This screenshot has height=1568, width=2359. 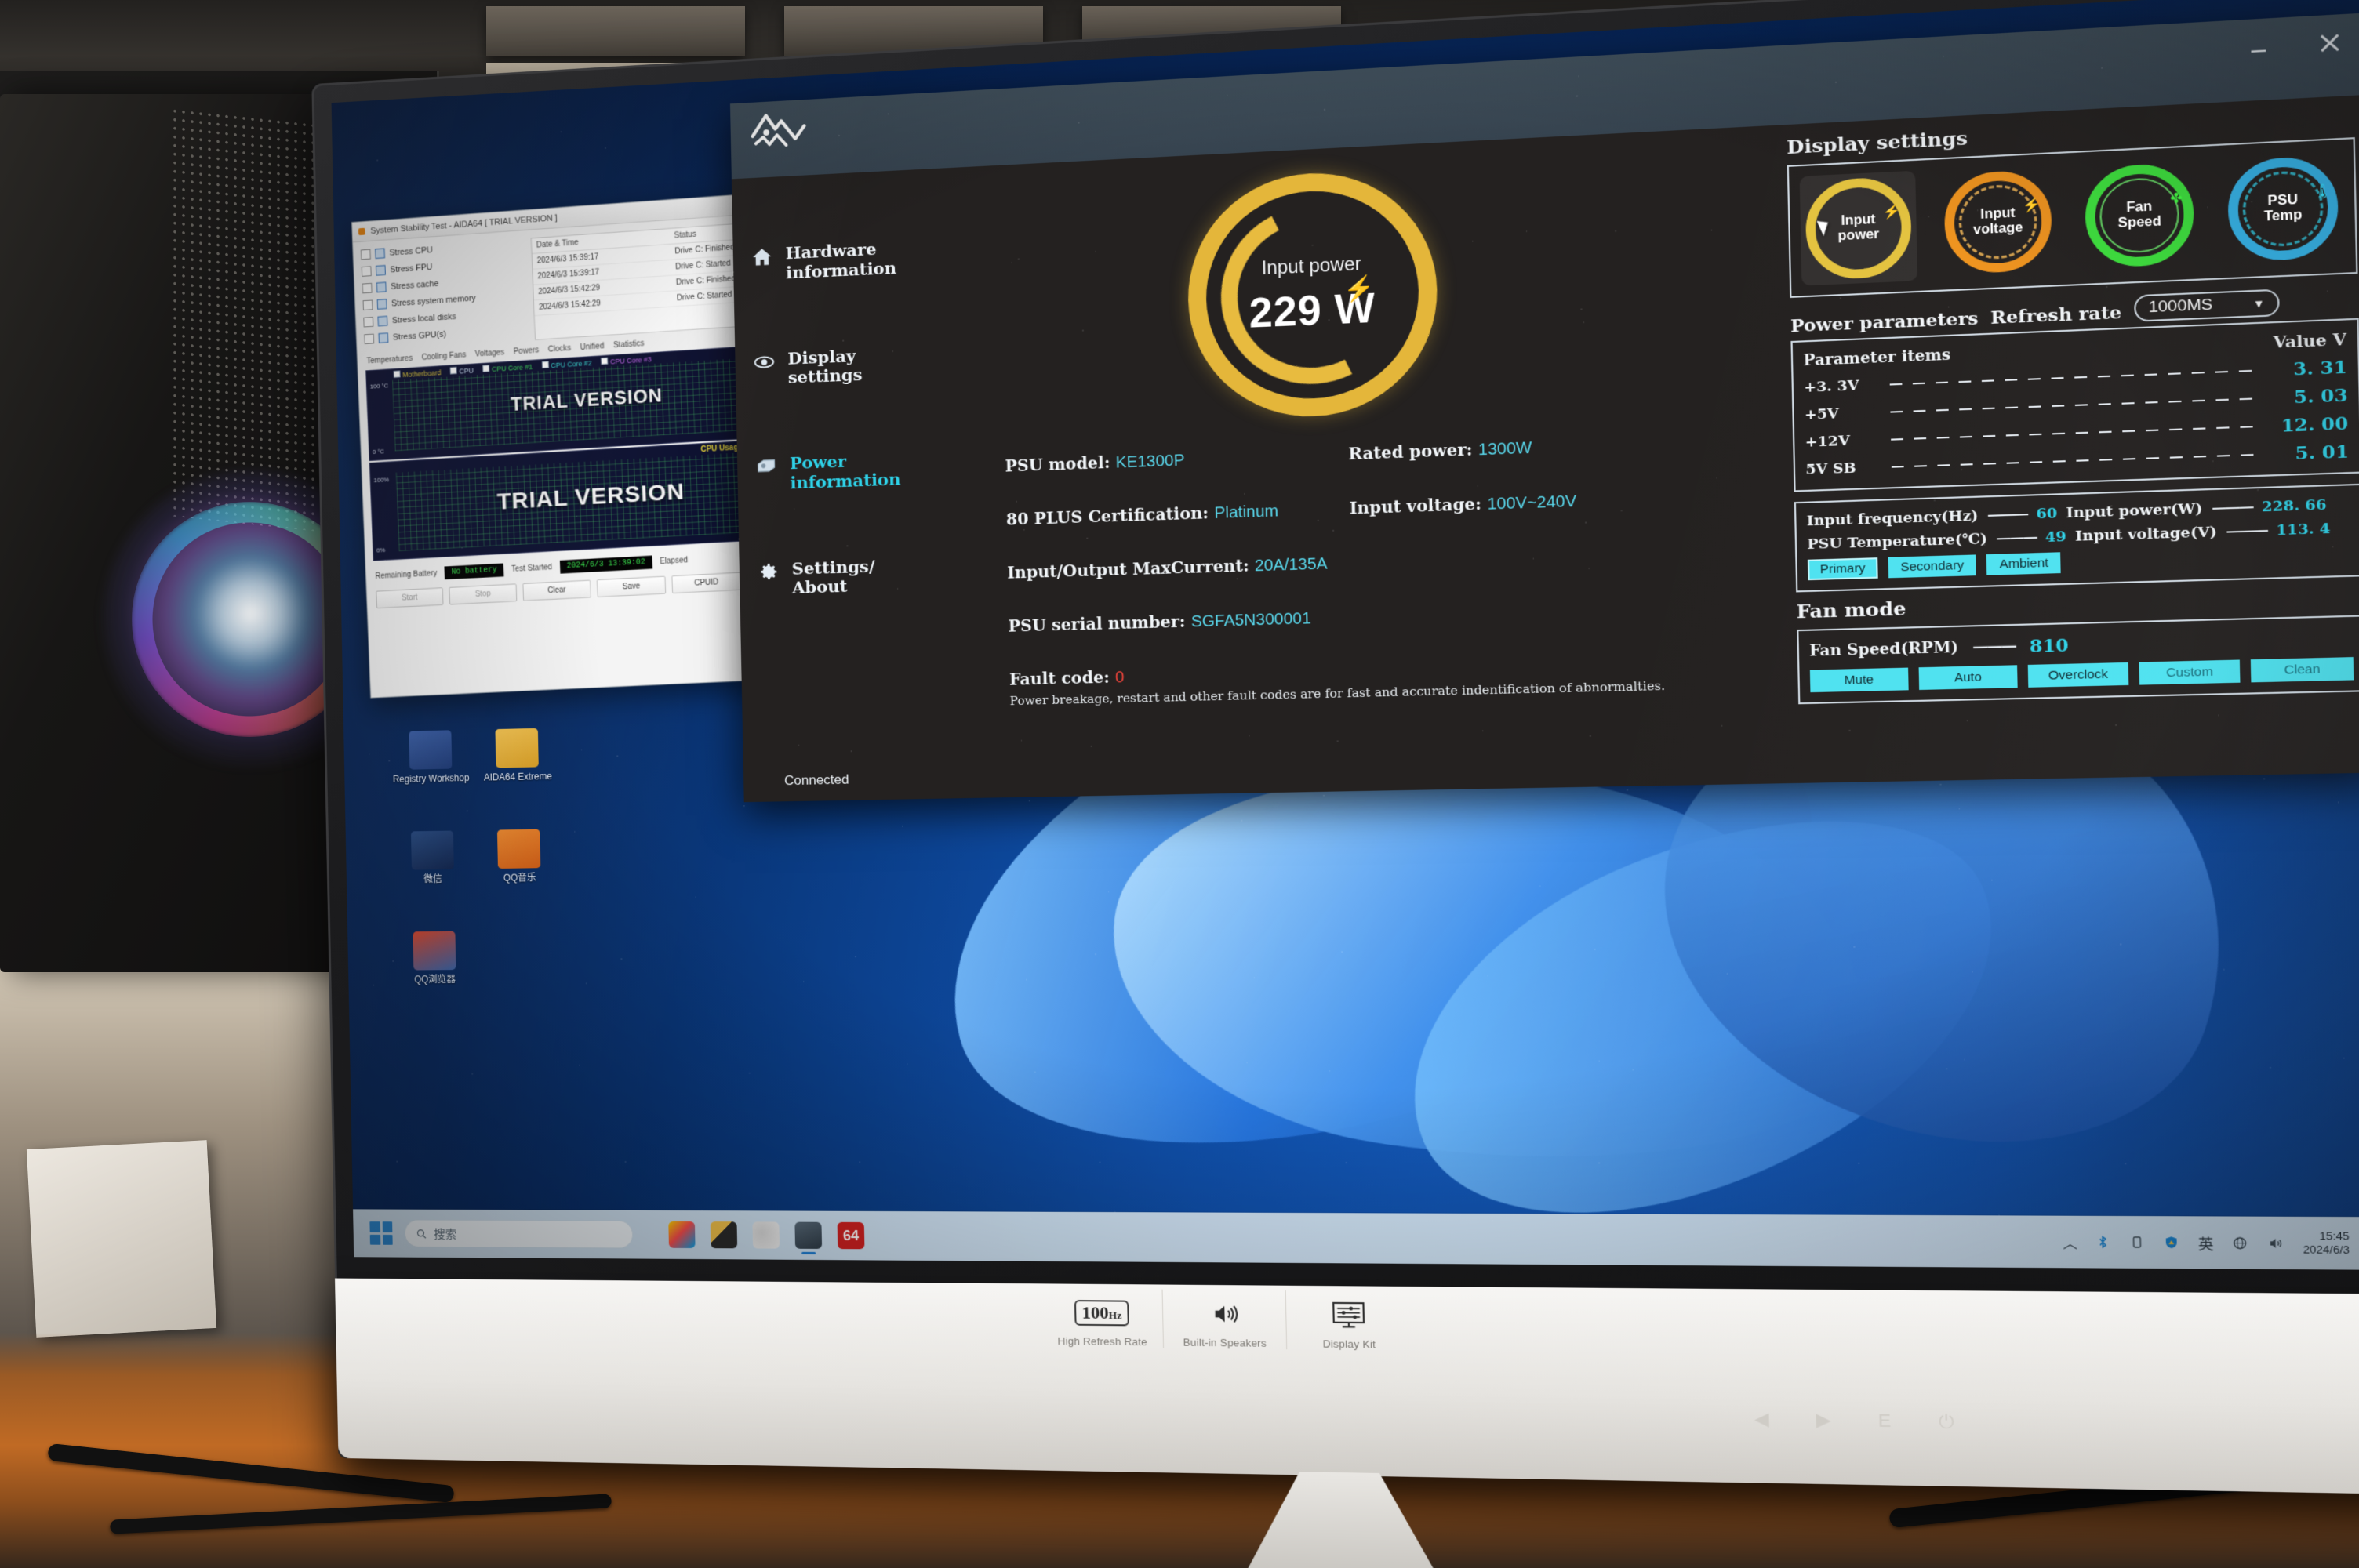 I want to click on input-voltage-label: Input voltage:, so click(x=1415, y=506).